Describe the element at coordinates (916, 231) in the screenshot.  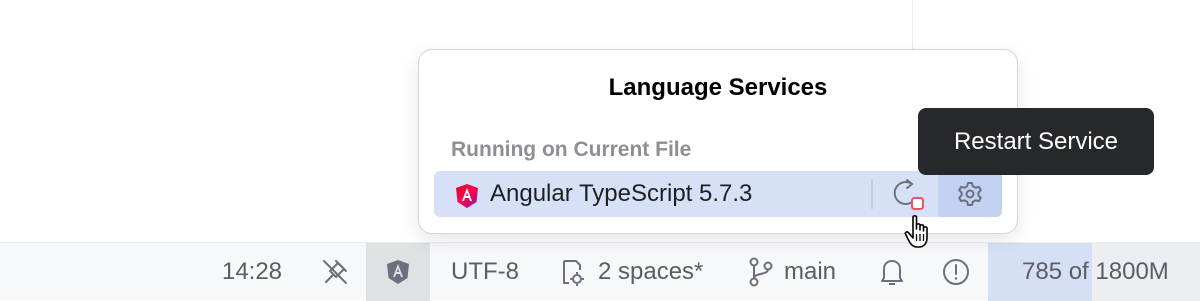
I see `hand-cursor-icon` at that location.